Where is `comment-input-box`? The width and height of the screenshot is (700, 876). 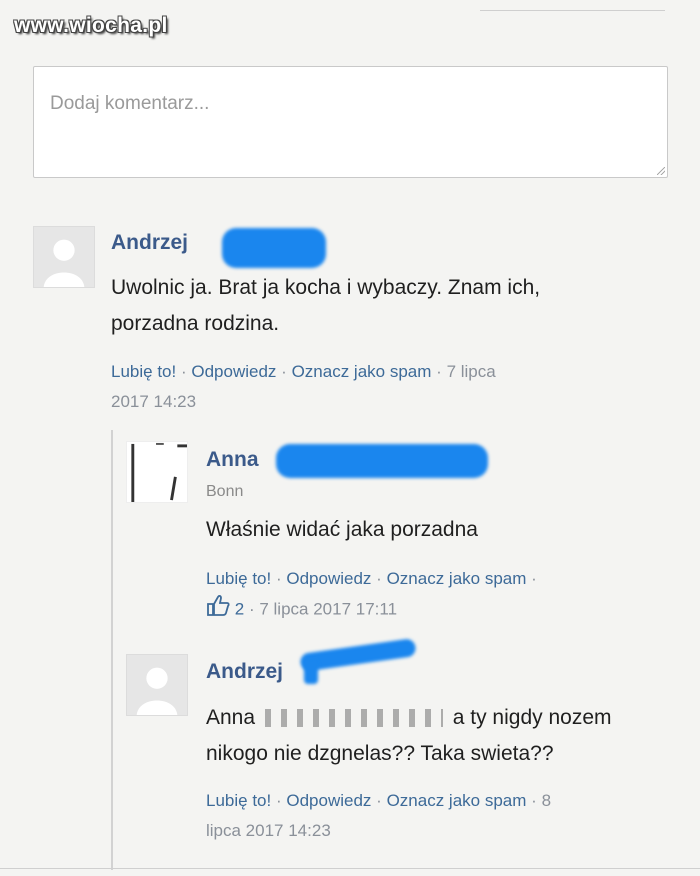
comment-input-box is located at coordinates (350, 122).